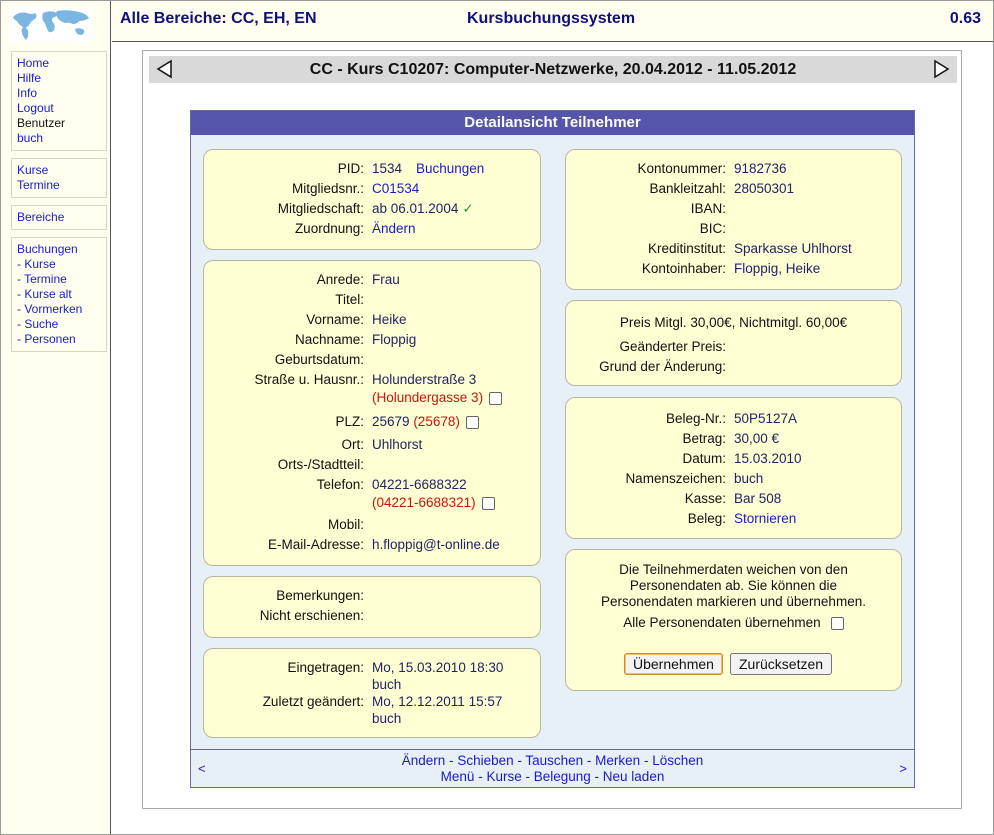 The width and height of the screenshot is (994, 835). I want to click on changed-price-row: Geänderter Preis:, so click(733, 347).